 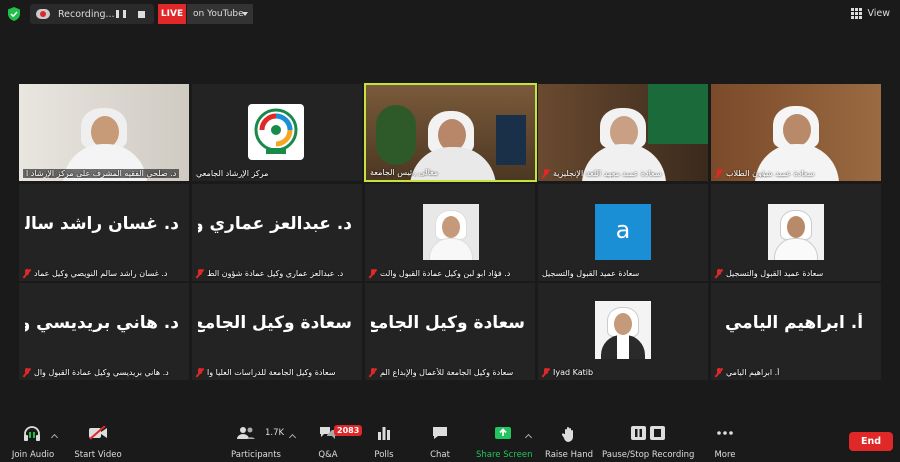 I want to click on video-tile: د. فؤاد ابو لبن وكيل عمادة القبول والت, so click(x=450, y=232).